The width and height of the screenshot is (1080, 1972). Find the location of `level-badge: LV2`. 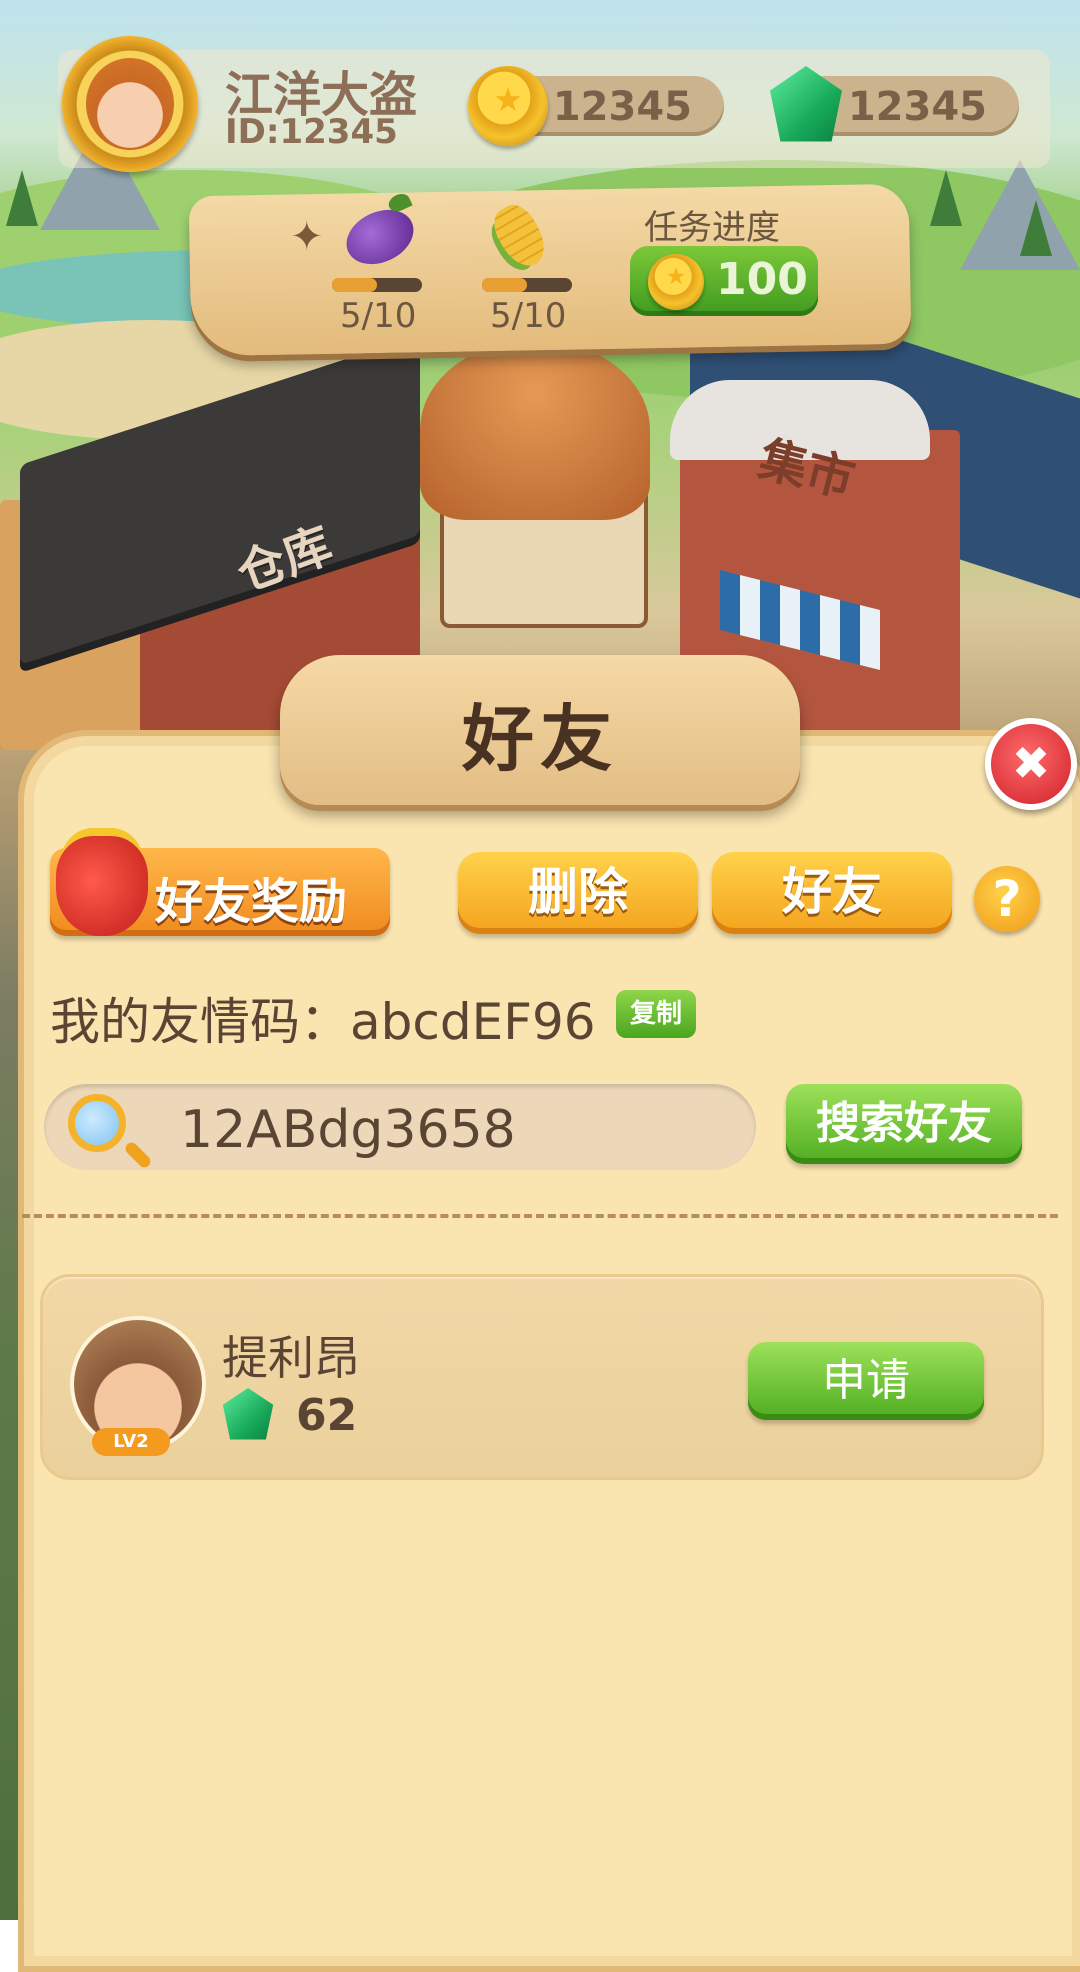

level-badge: LV2 is located at coordinates (131, 1442).